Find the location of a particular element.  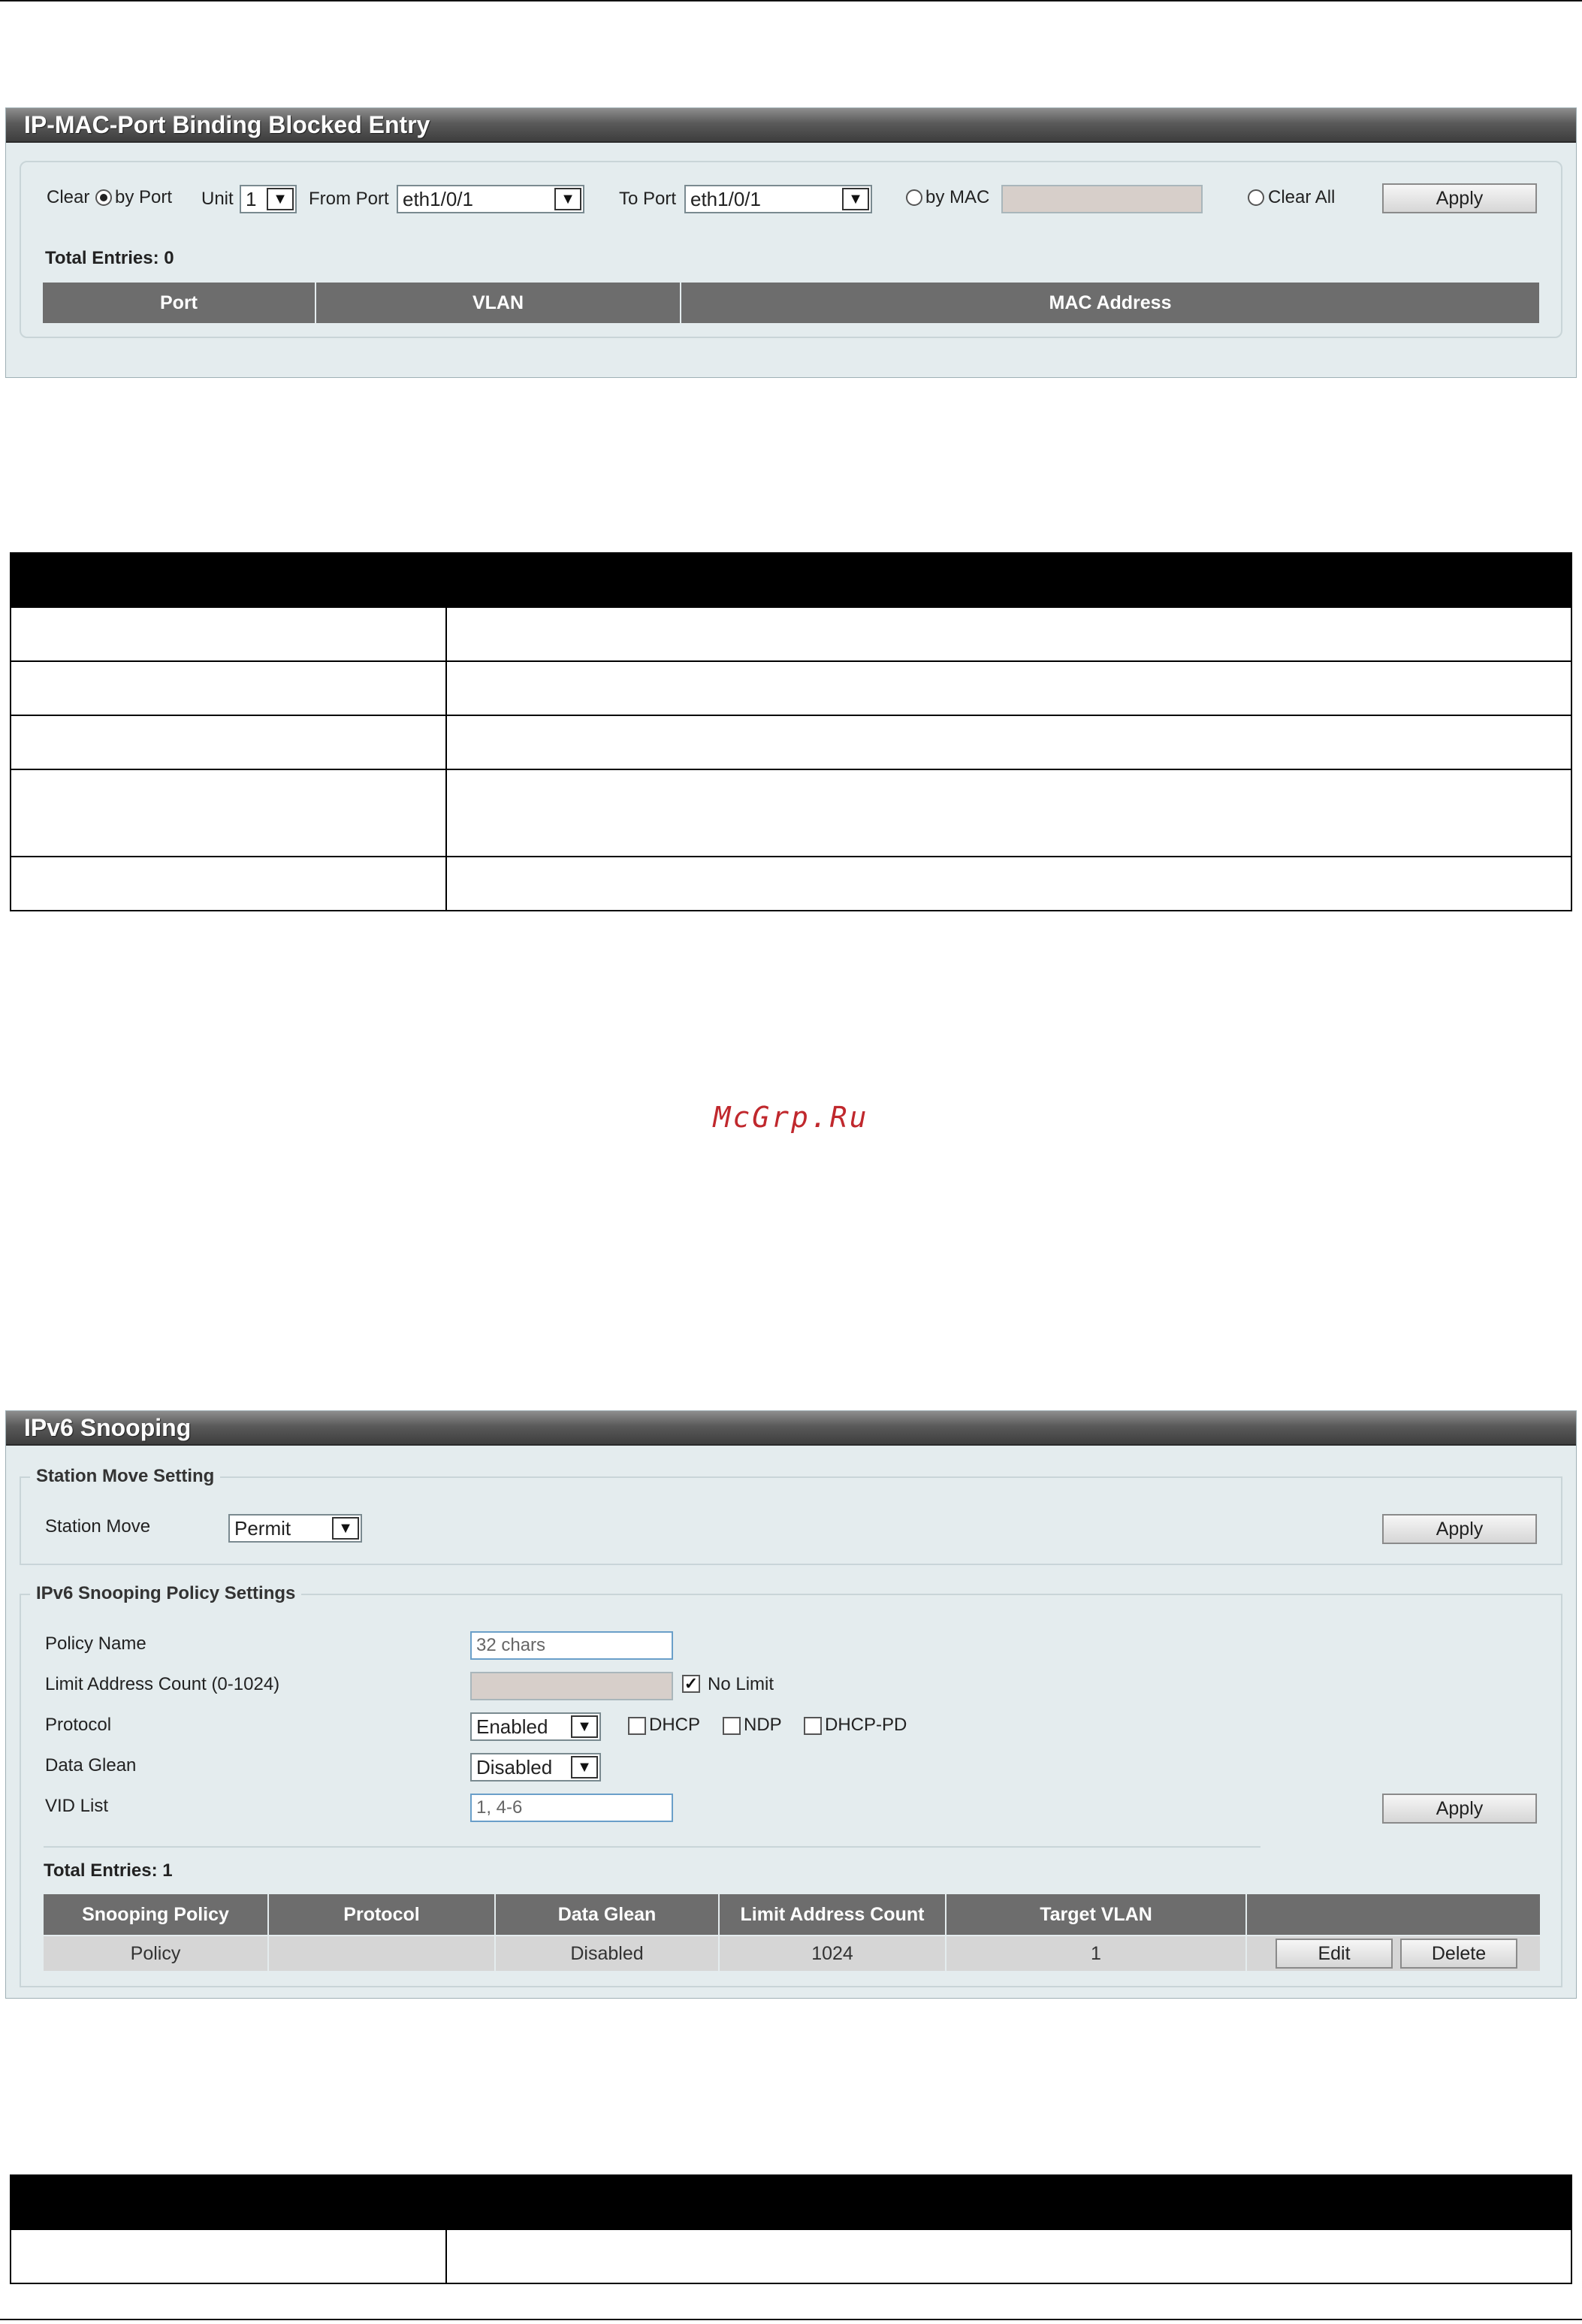

from-port-select: eth1/0/1 ▼ is located at coordinates (490, 199).